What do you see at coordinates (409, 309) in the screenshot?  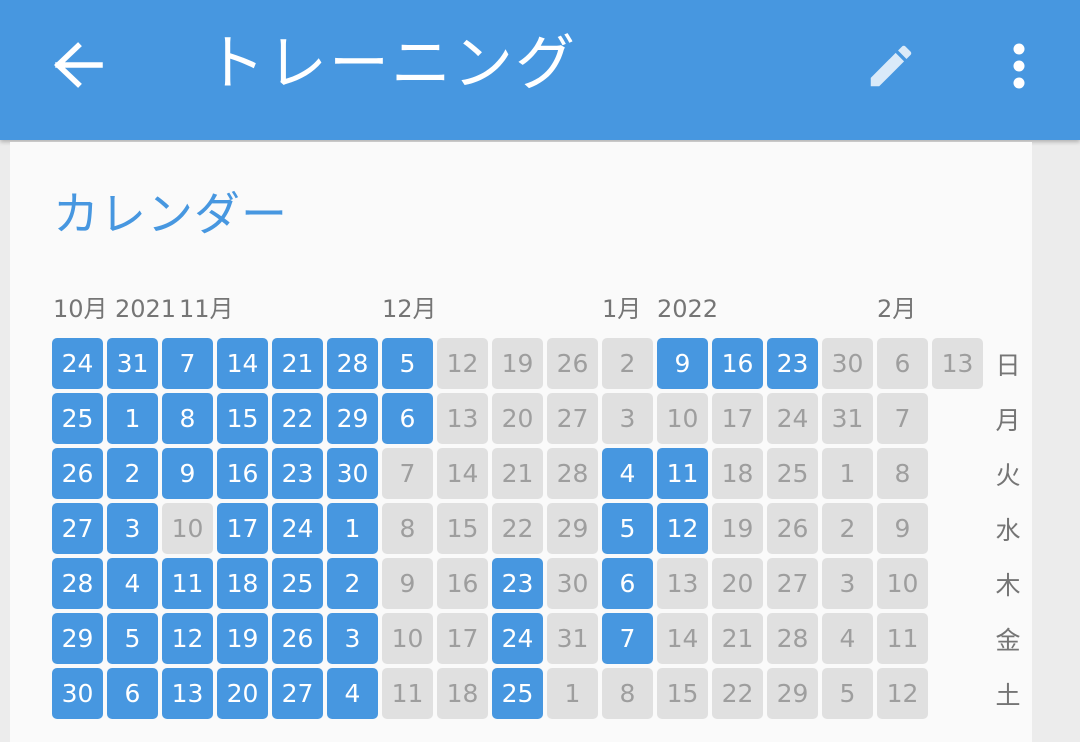 I see `month-label-december: 12月` at bounding box center [409, 309].